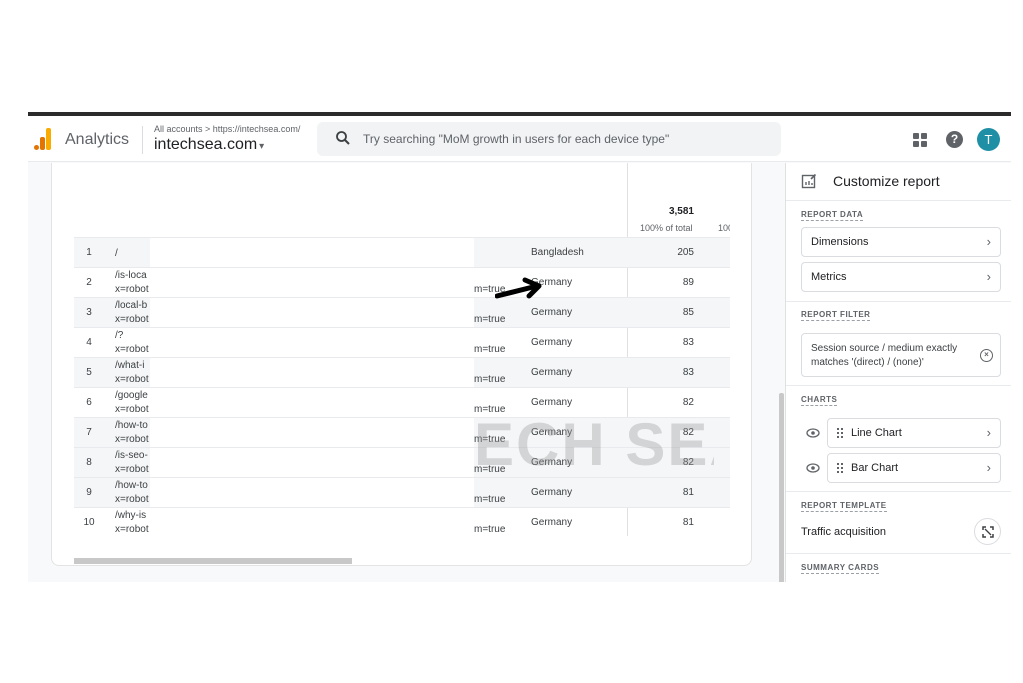  I want to click on page-path-cell: /is-loca x=robot, so click(132, 283).